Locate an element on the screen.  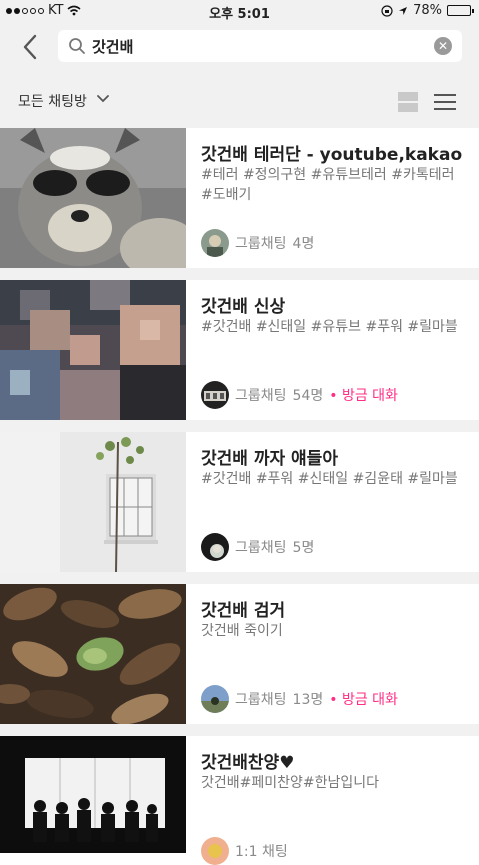
search-header: 갓건배 ✕ is located at coordinates (239, 48).